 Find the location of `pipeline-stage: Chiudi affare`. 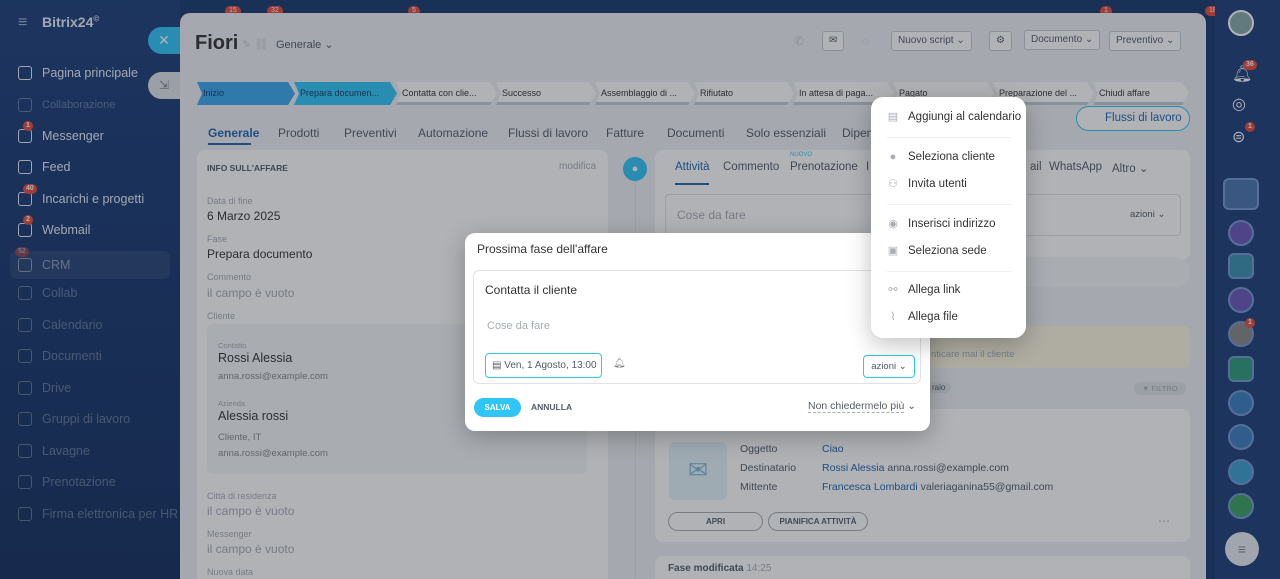

pipeline-stage: Chiudi affare is located at coordinates (1141, 93).